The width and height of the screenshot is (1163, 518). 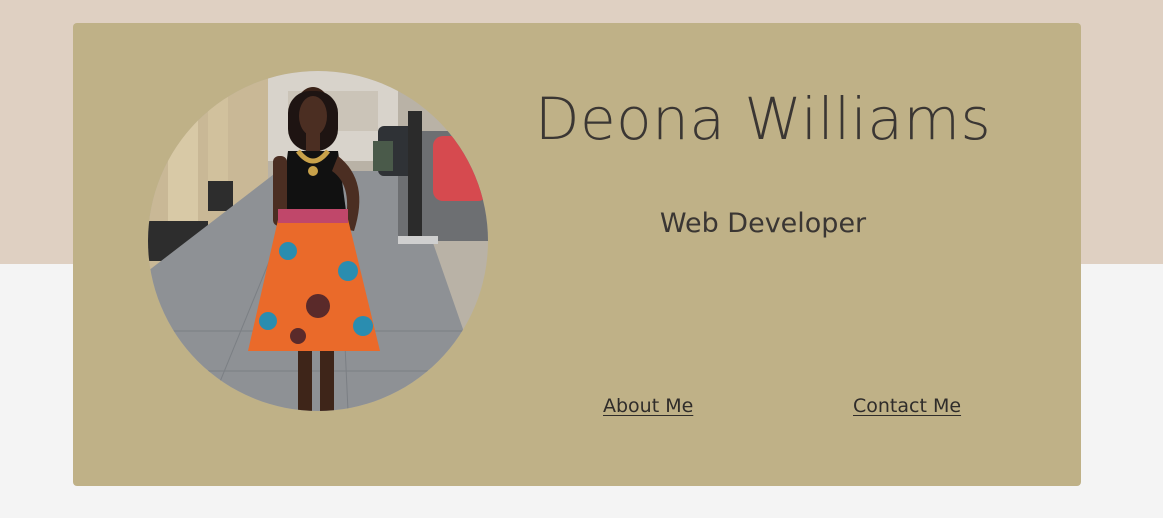 I want to click on profile-name: Deona Williams, so click(x=763, y=119).